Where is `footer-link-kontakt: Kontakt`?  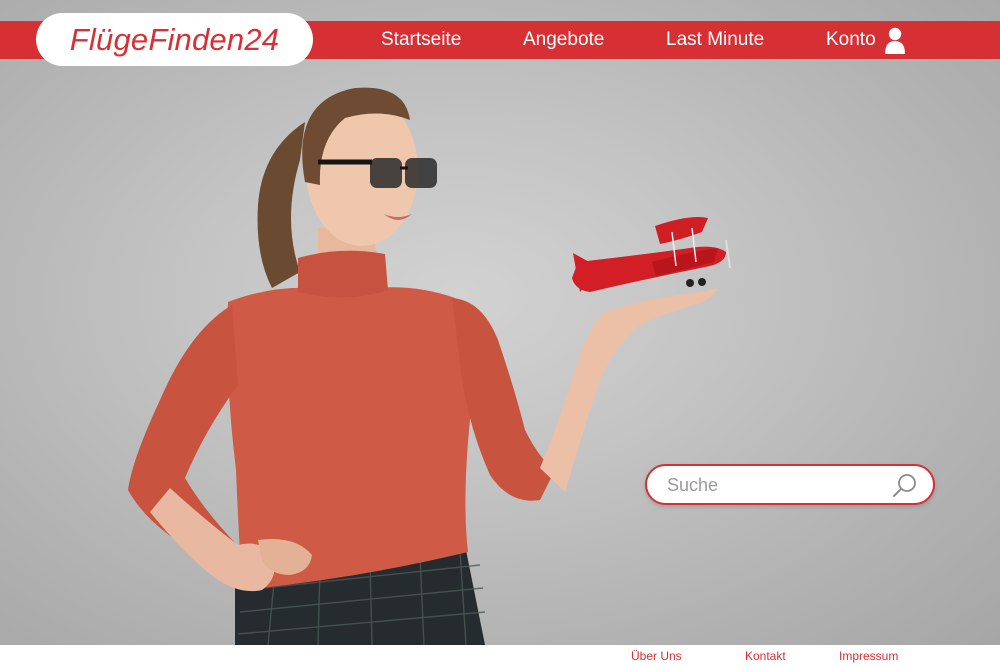
footer-link-kontakt: Kontakt is located at coordinates (765, 656).